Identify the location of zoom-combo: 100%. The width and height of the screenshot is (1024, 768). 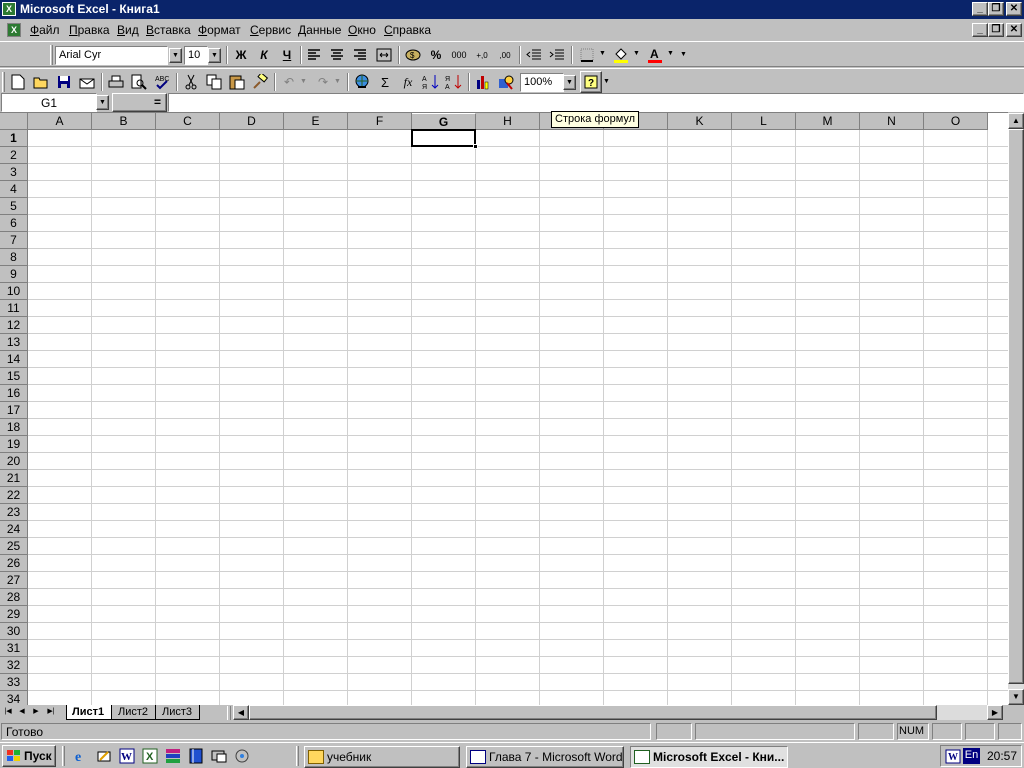
(542, 82).